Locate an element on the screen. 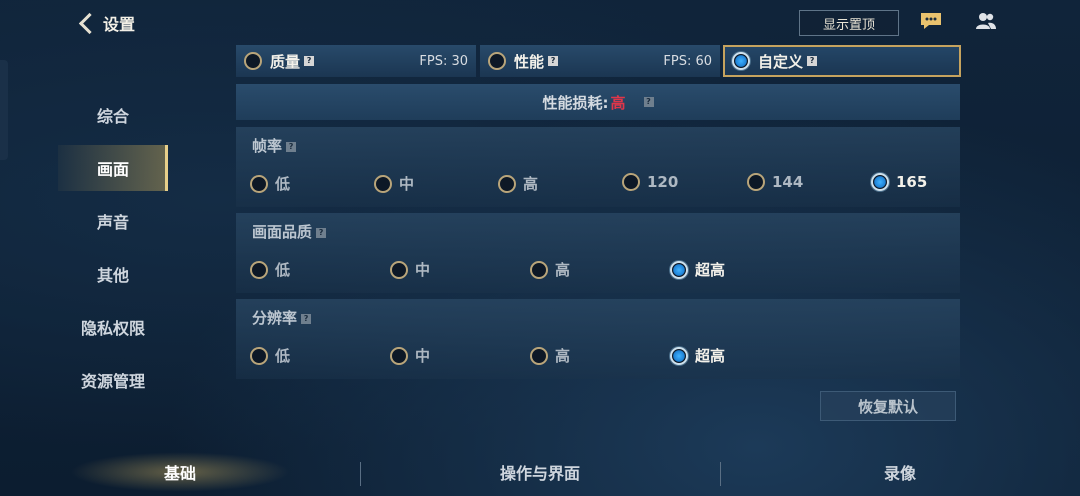 This screenshot has height=496, width=1080. section-title: 画面品质? is located at coordinates (289, 231).